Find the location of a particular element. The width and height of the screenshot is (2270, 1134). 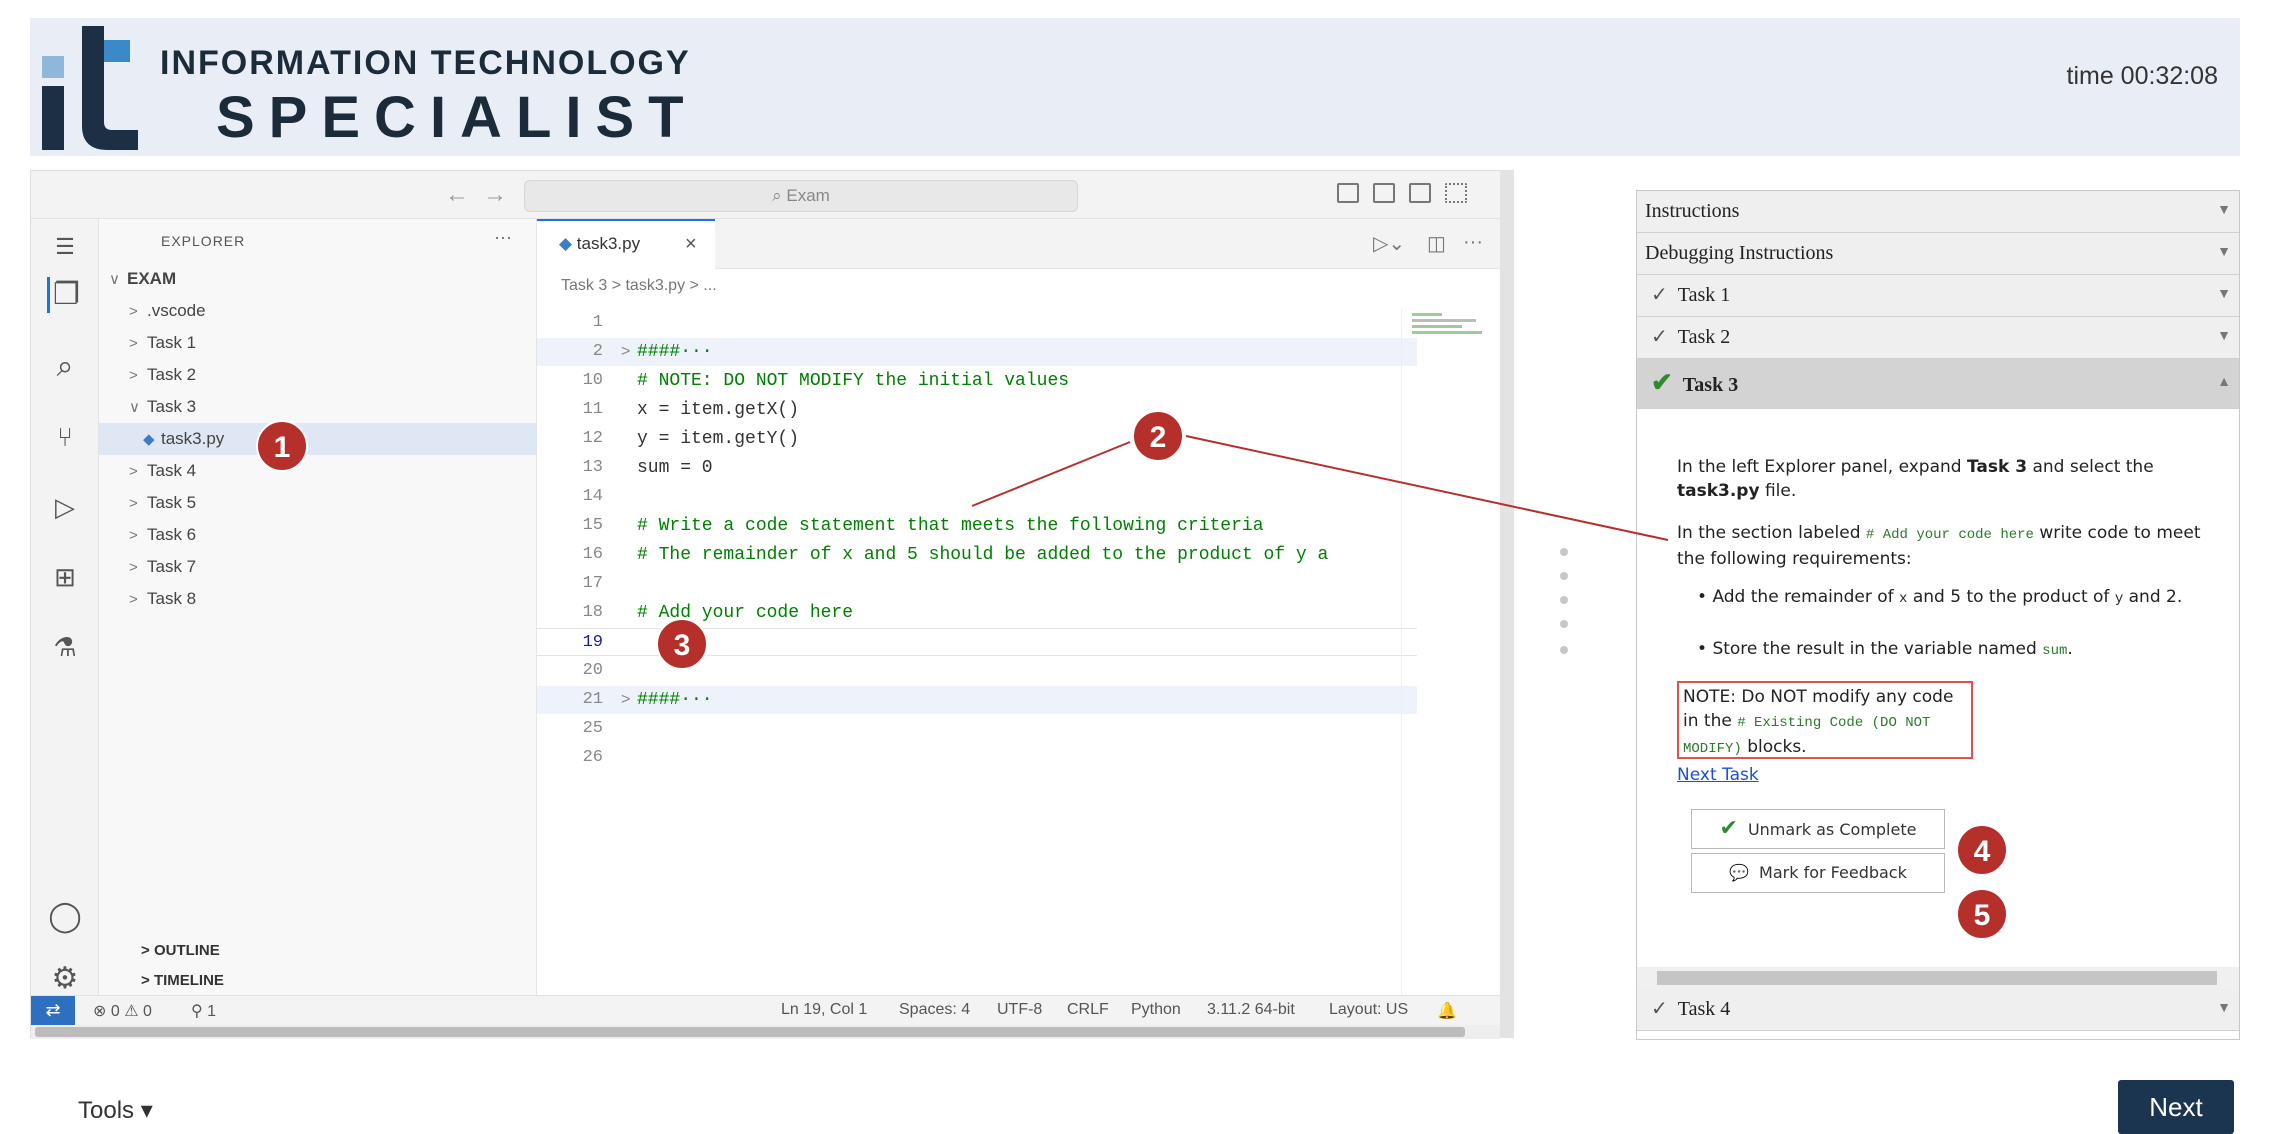

code-line: 13 sum = 0 is located at coordinates (977, 468).